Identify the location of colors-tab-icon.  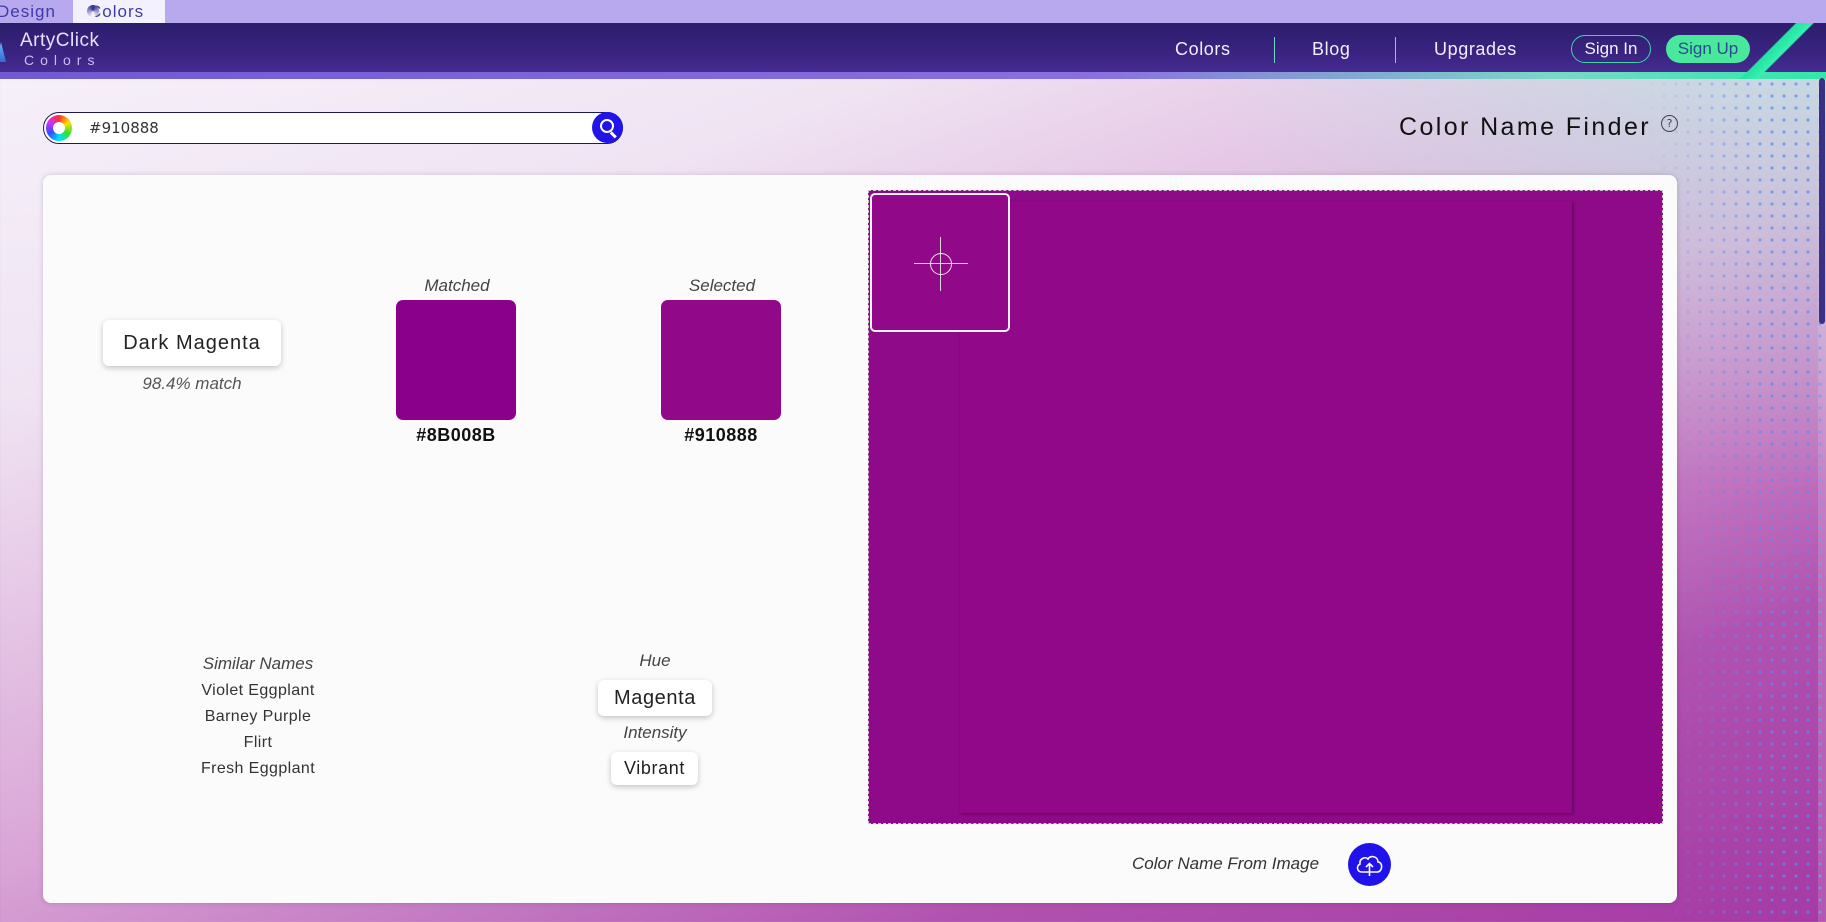
(93, 11).